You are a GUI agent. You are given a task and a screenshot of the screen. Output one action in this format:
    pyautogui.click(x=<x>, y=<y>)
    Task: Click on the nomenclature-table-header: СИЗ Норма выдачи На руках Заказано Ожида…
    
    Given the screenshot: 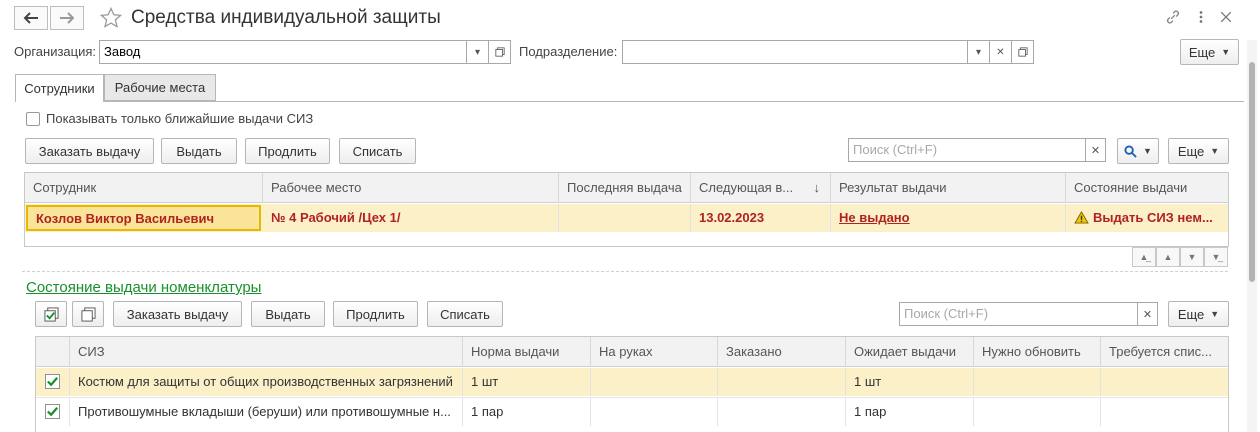 What is the action you would take?
    pyautogui.click(x=632, y=352)
    